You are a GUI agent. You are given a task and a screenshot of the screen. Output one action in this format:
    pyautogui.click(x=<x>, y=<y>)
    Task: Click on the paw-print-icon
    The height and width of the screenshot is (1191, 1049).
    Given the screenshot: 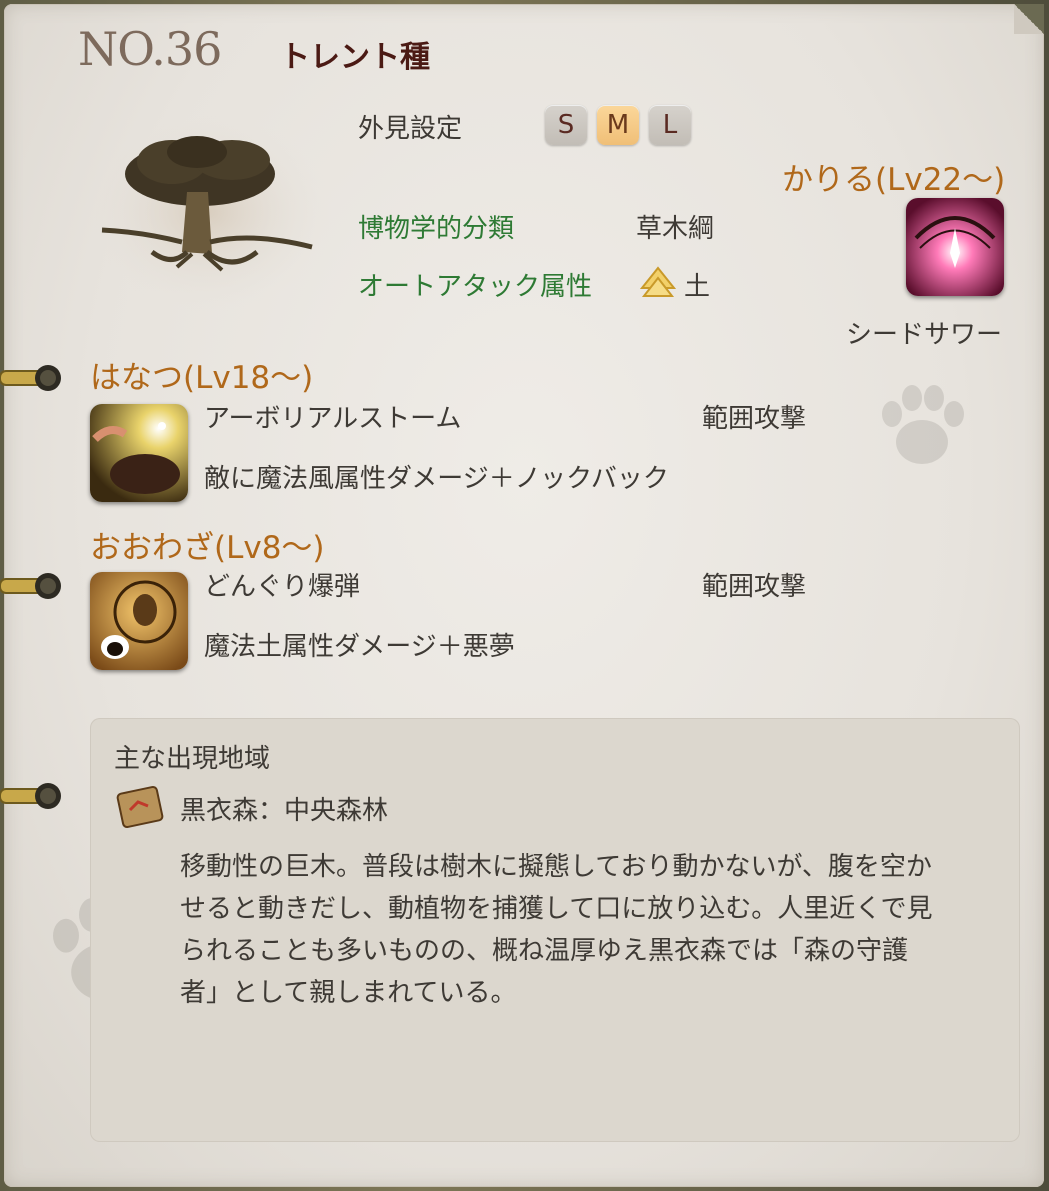 What is the action you would take?
    pyautogui.click(x=923, y=424)
    